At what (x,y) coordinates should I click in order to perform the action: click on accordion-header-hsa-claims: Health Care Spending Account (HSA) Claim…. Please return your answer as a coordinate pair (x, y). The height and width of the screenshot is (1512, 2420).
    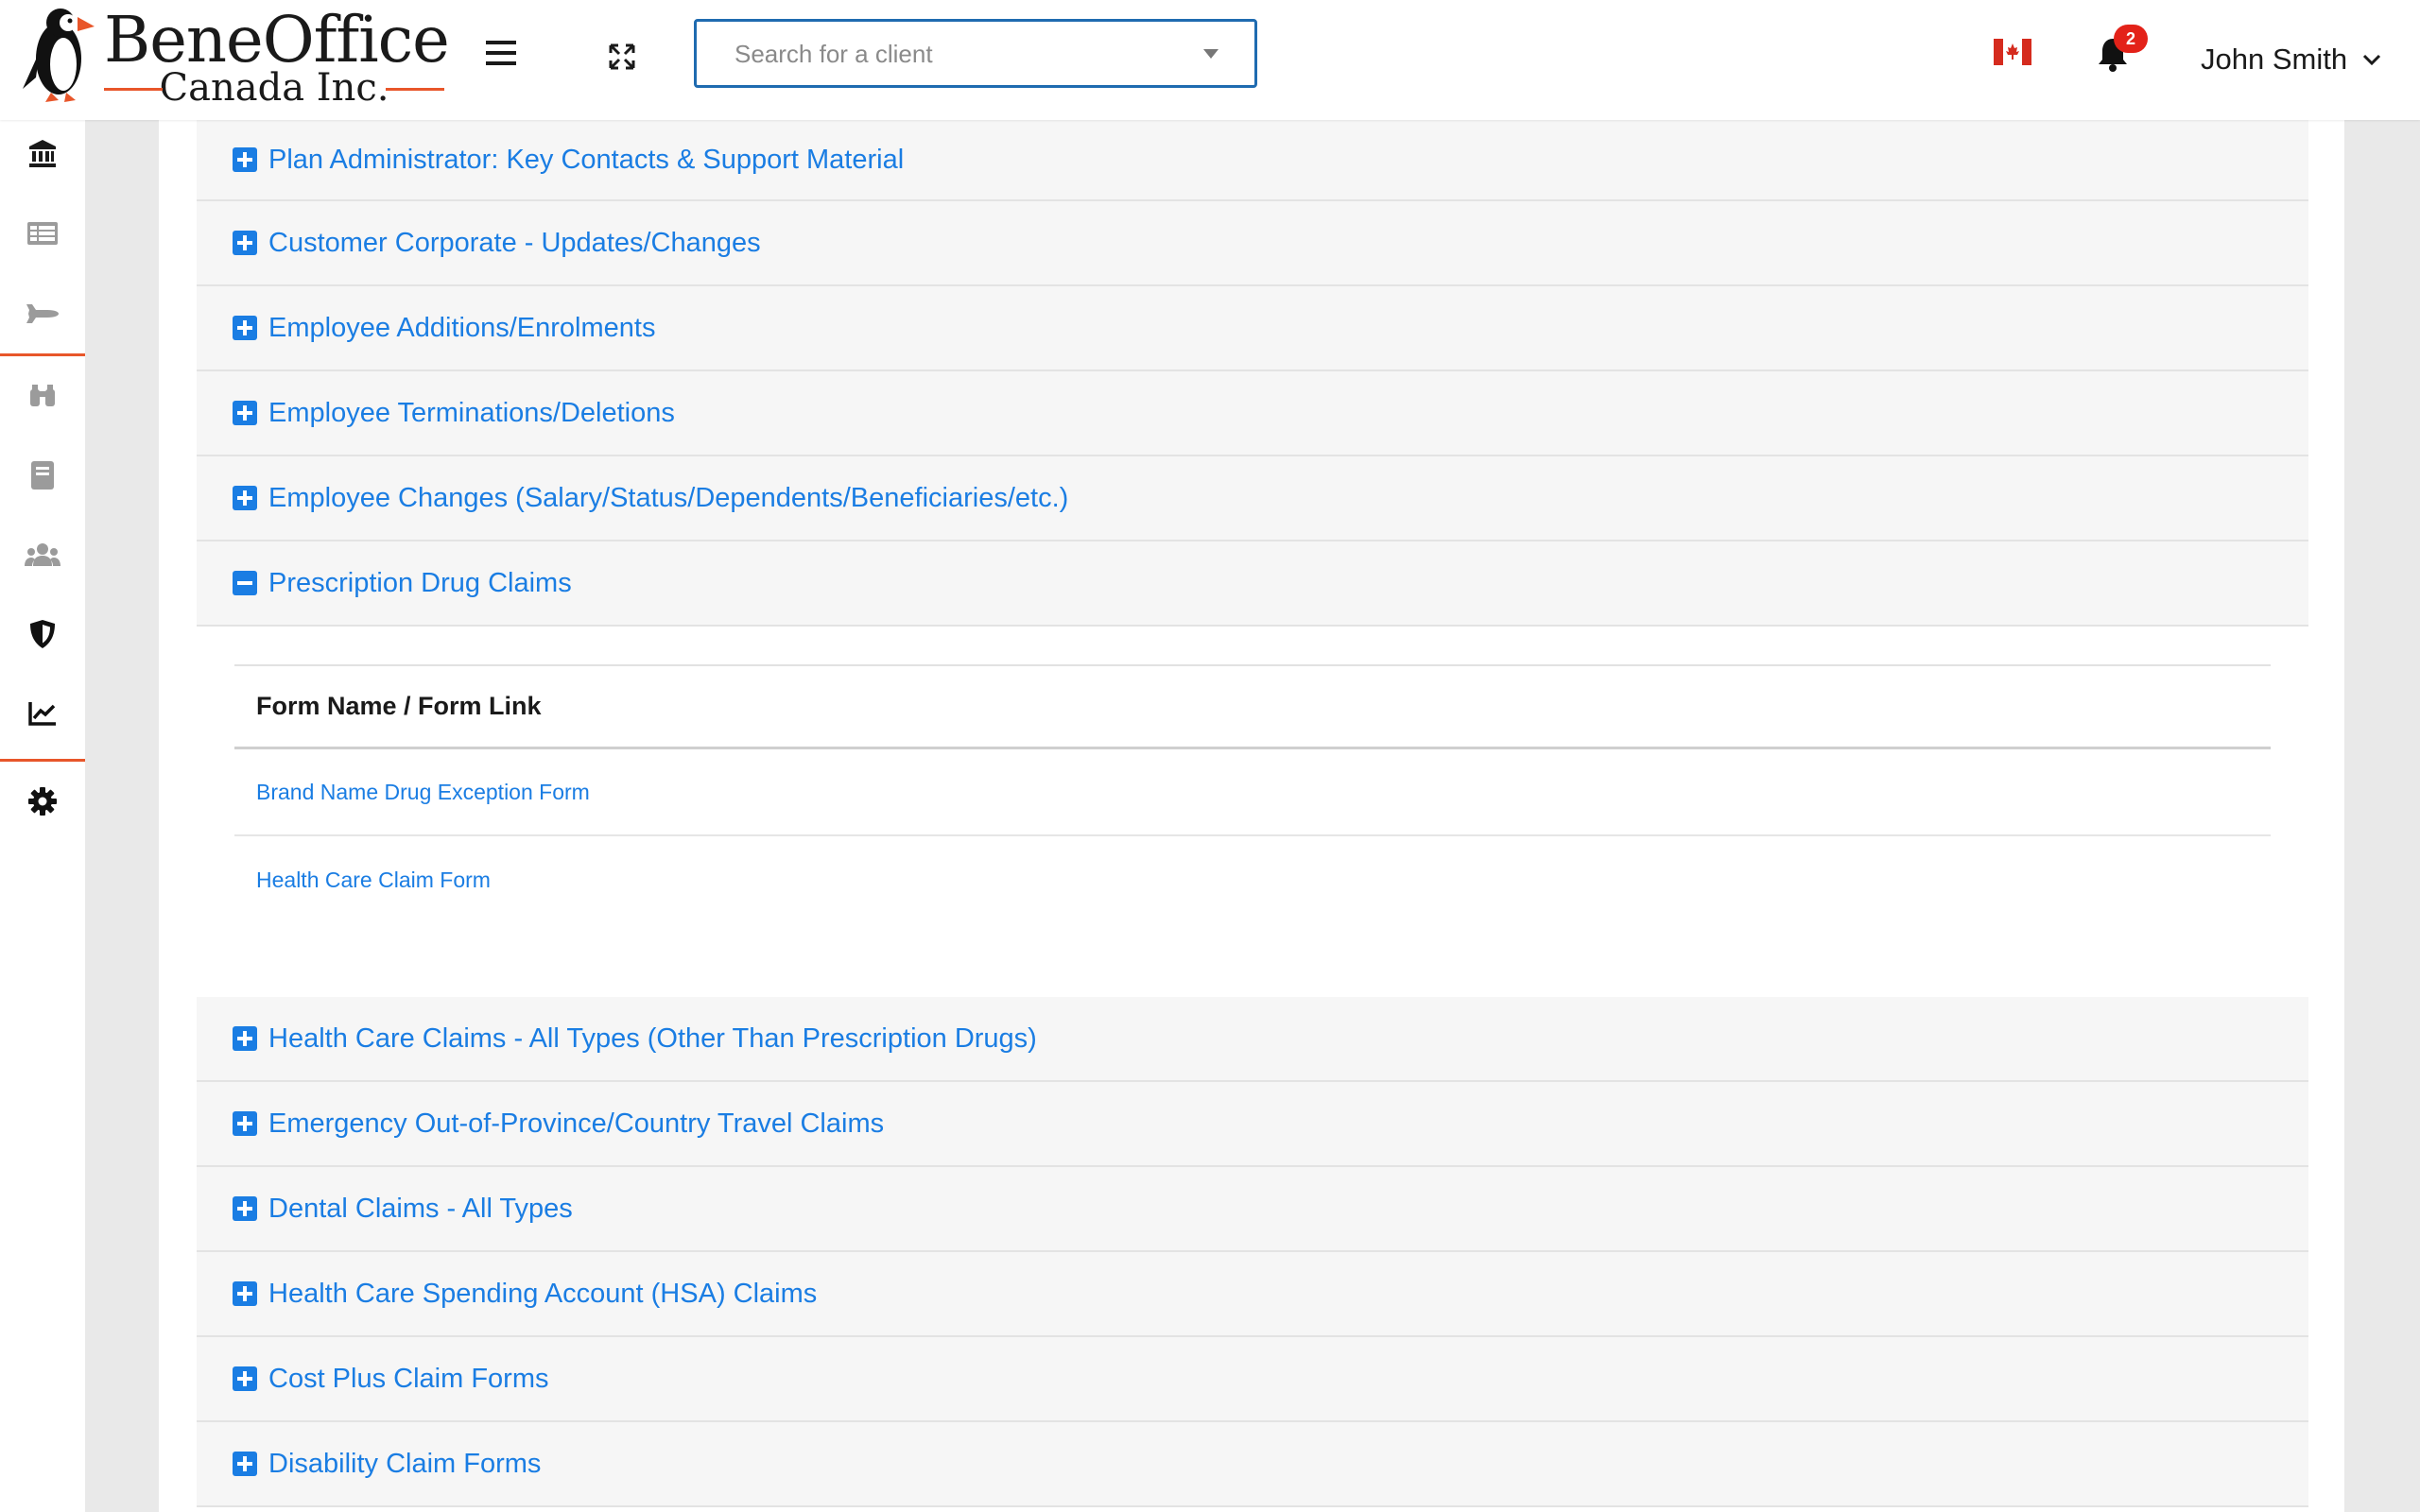
    Looking at the image, I should click on (1252, 1294).